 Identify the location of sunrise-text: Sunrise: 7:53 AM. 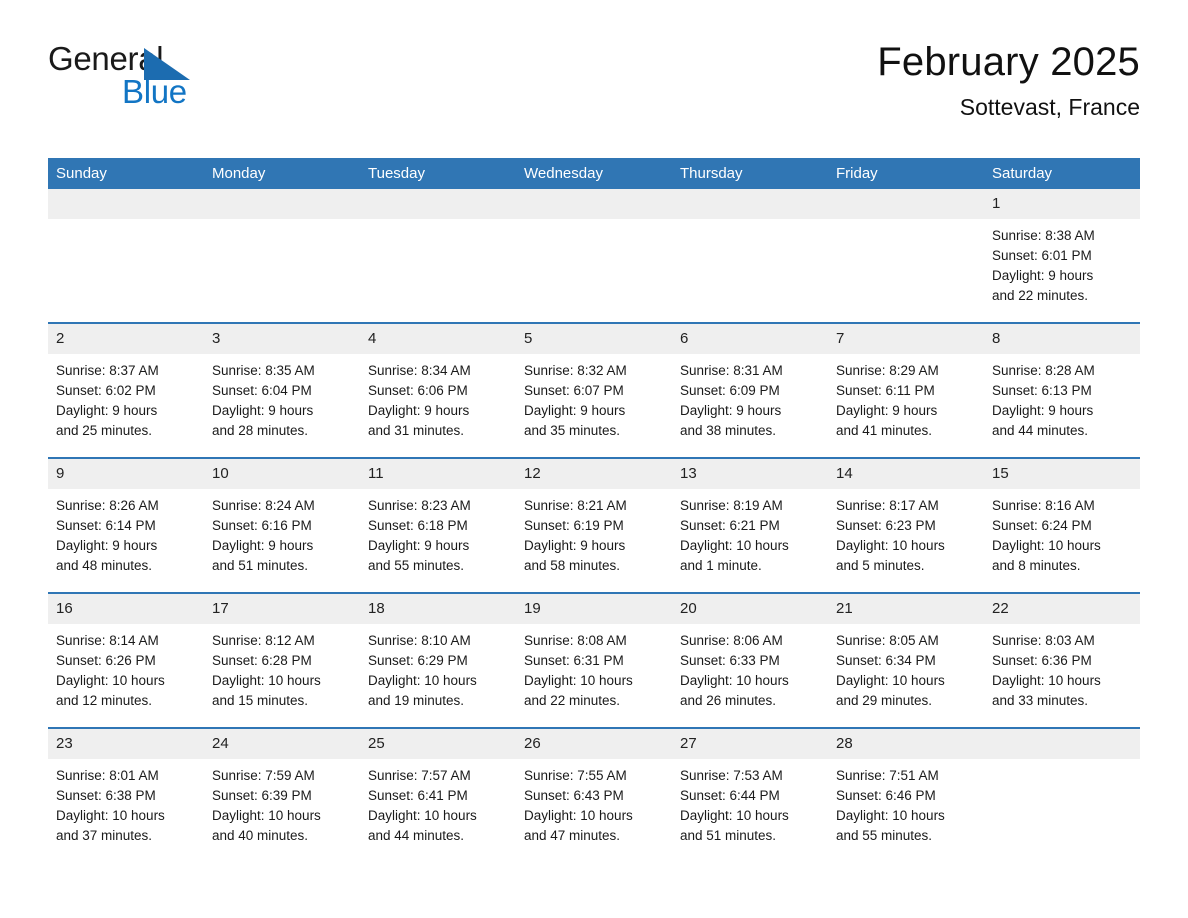
(731, 775).